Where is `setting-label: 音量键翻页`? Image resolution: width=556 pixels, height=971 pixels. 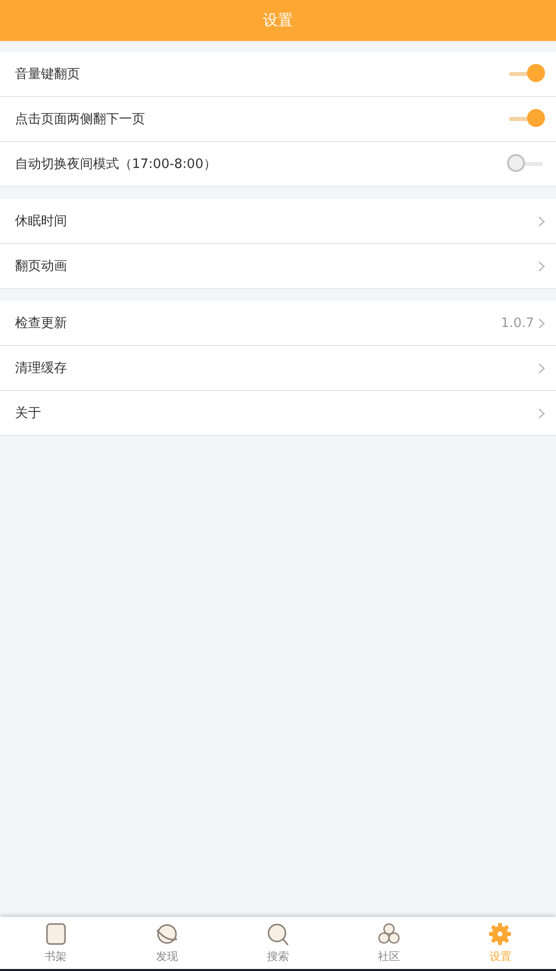
setting-label: 音量键翻页 is located at coordinates (48, 74).